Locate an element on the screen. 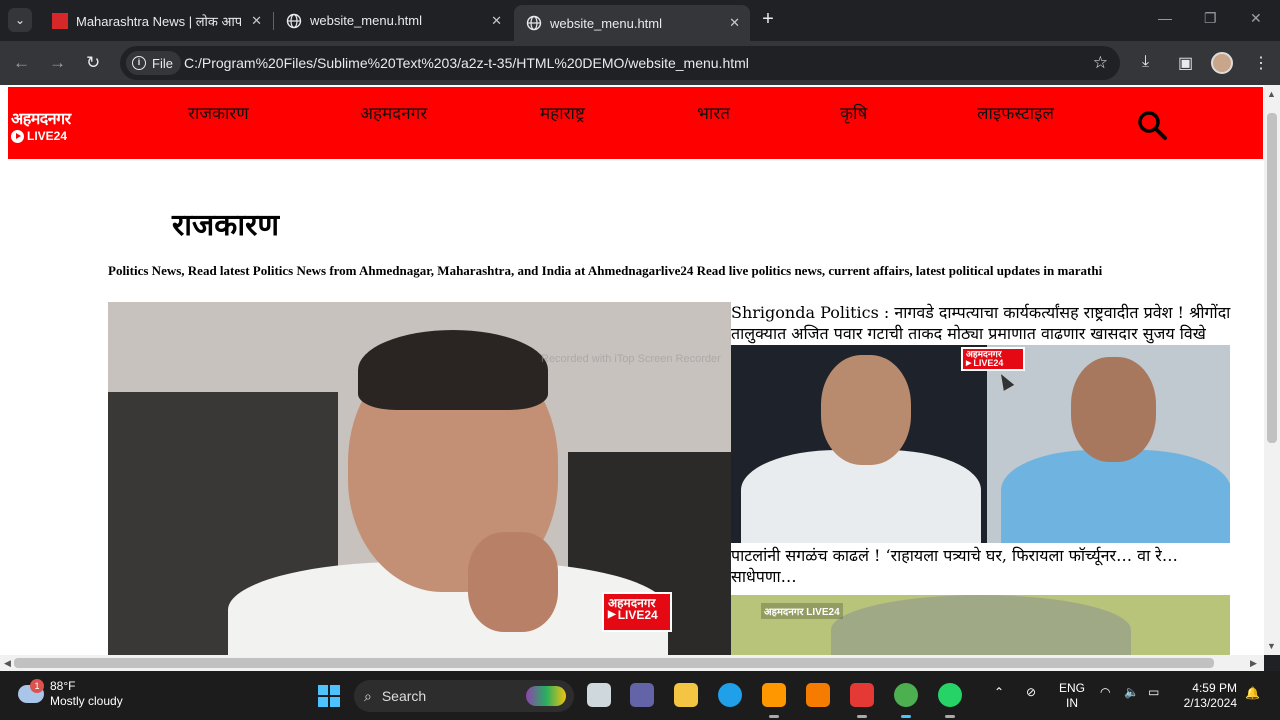 The image size is (1280, 720). chrome-icon is located at coordinates (906, 695).